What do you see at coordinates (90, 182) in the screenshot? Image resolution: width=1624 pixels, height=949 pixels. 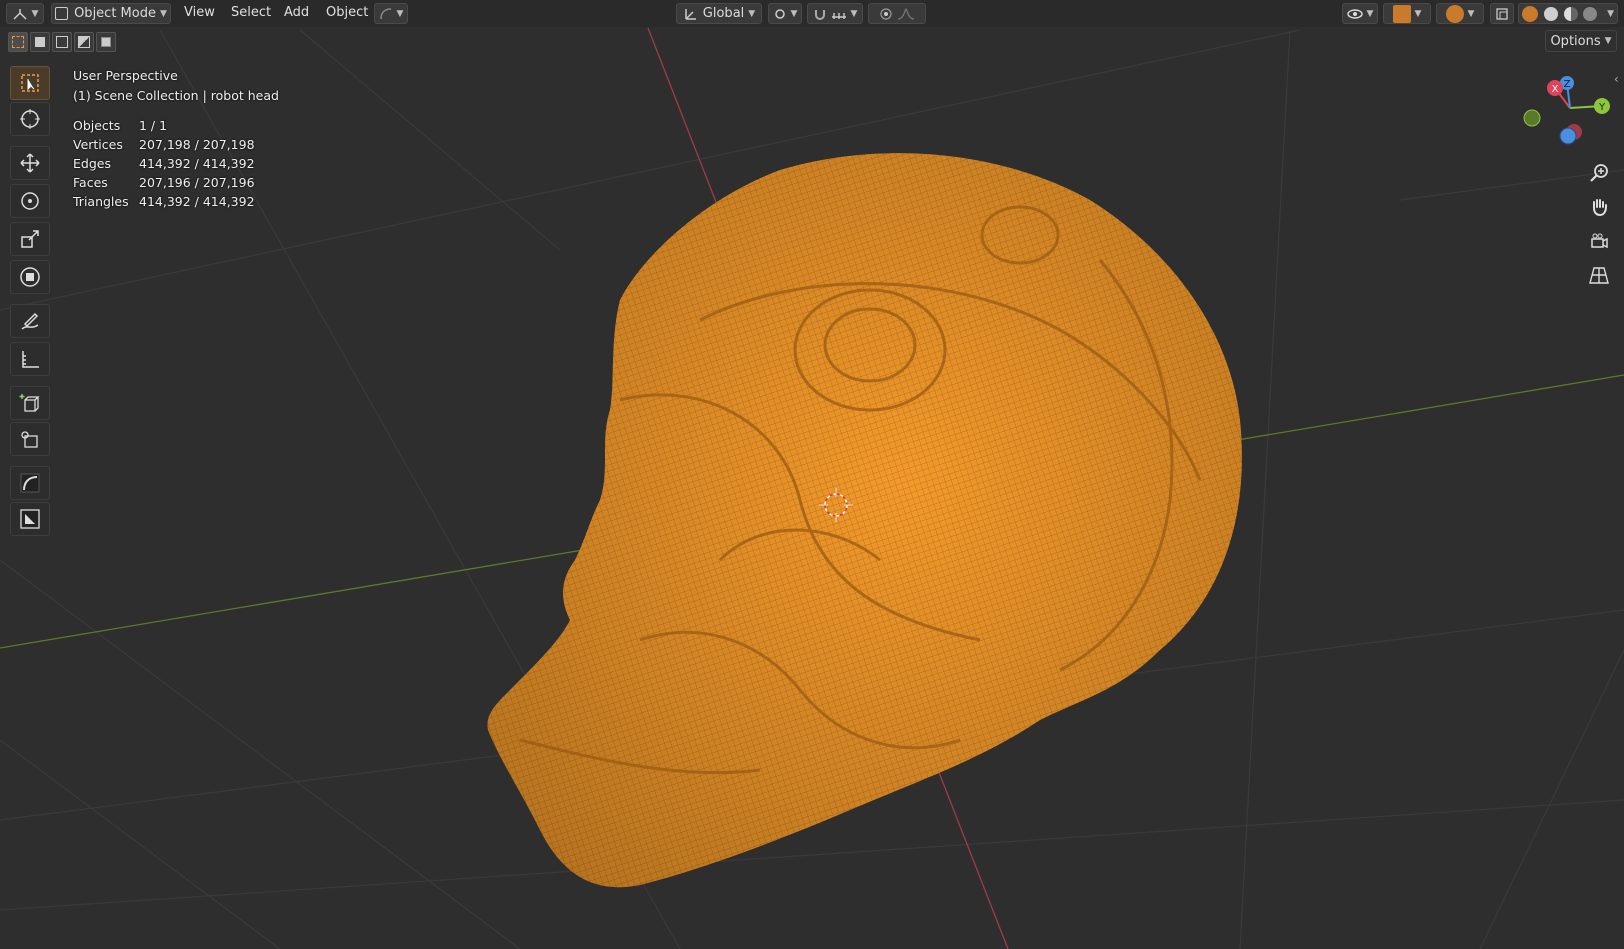 I see `stat-label: Faces` at bounding box center [90, 182].